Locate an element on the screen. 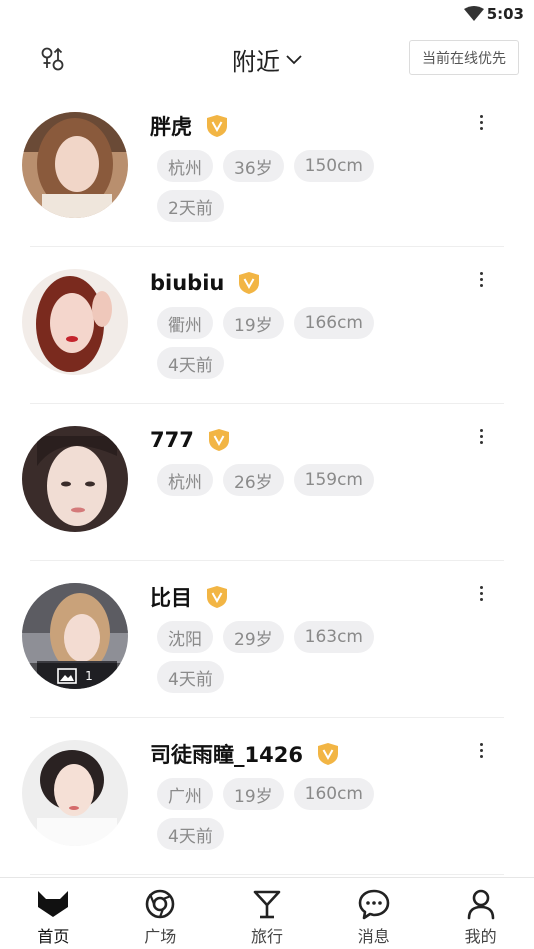  user-tags: 杭州 36岁 150cm 2天前 is located at coordinates (287, 186).